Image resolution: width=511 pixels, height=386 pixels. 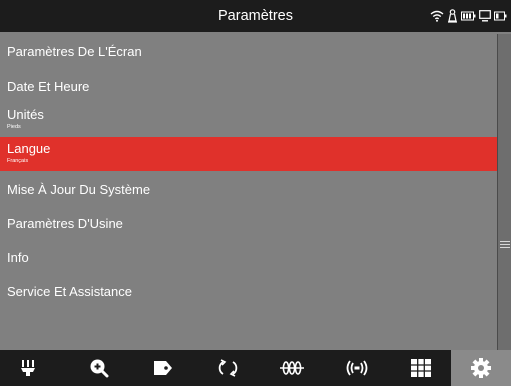 I want to click on bottom-toolbar, so click(x=255, y=368).